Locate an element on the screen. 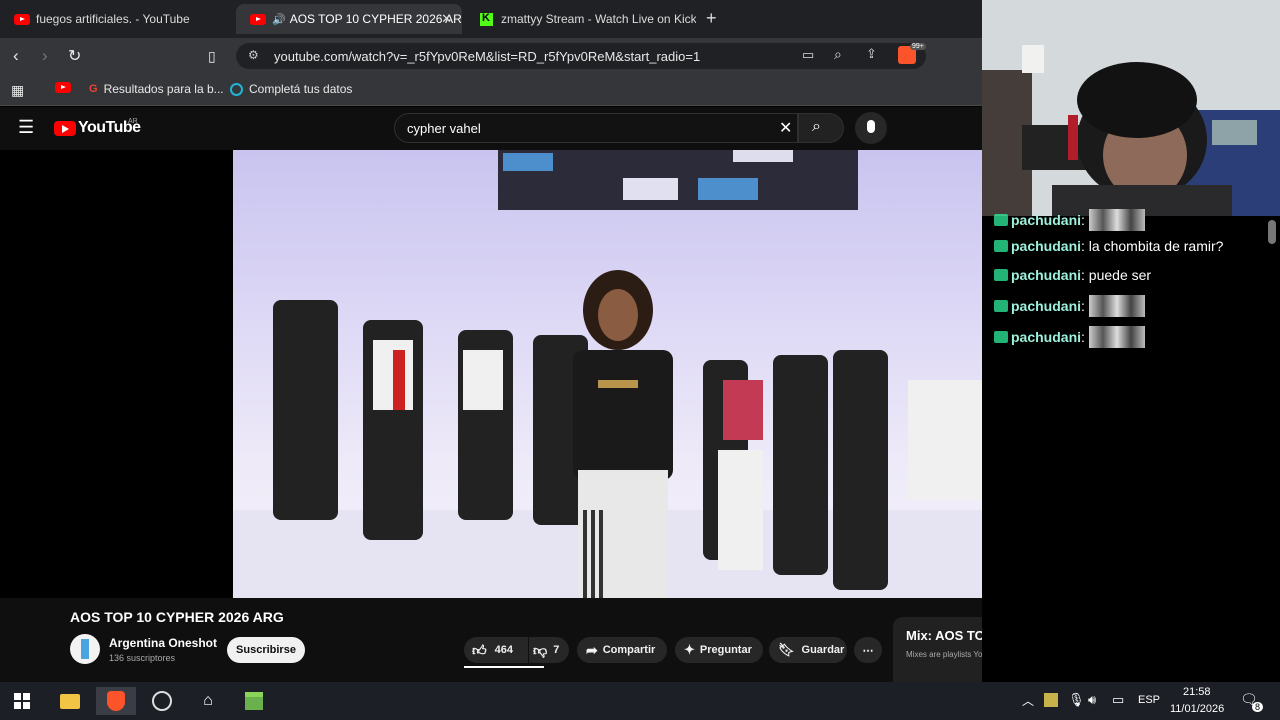 The width and height of the screenshot is (1280, 720). notification-count: 8 is located at coordinates (1258, 707).